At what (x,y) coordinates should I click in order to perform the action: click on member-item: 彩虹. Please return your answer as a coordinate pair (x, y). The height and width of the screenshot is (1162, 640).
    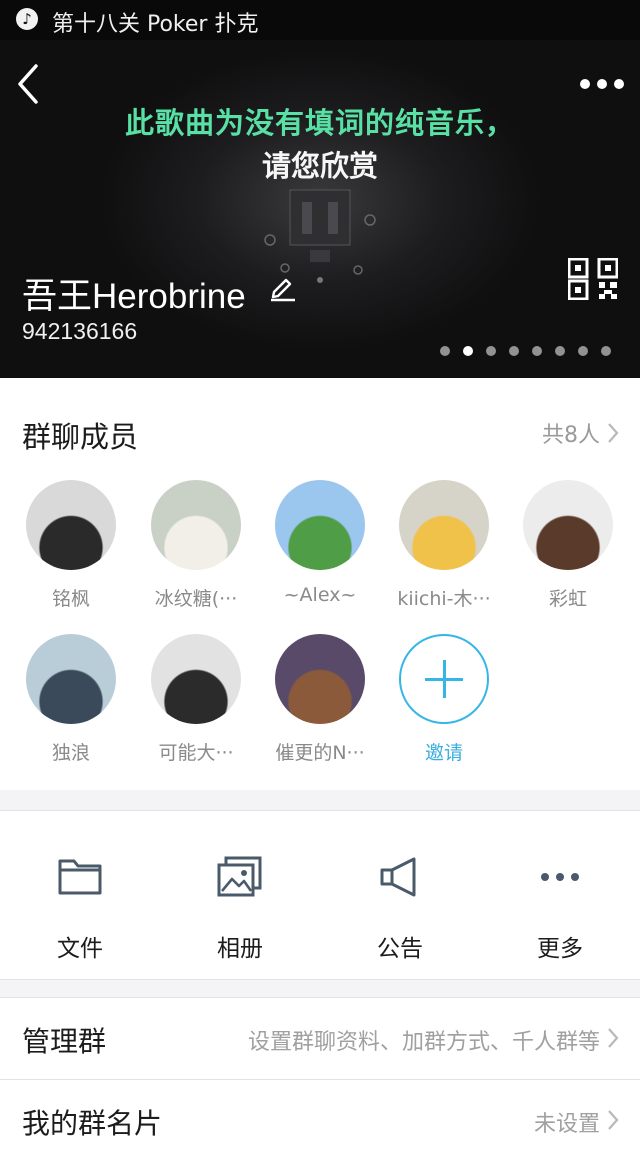
    Looking at the image, I should click on (568, 545).